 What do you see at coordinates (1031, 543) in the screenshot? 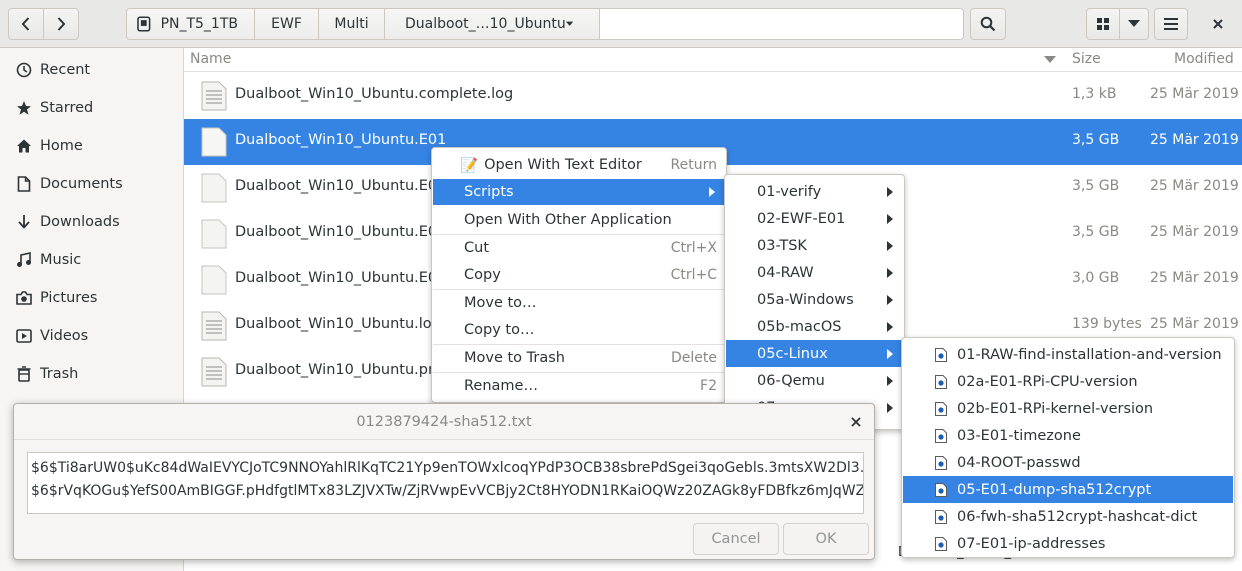
I see `linux-script-label: 07-E01-ip-addresses` at bounding box center [1031, 543].